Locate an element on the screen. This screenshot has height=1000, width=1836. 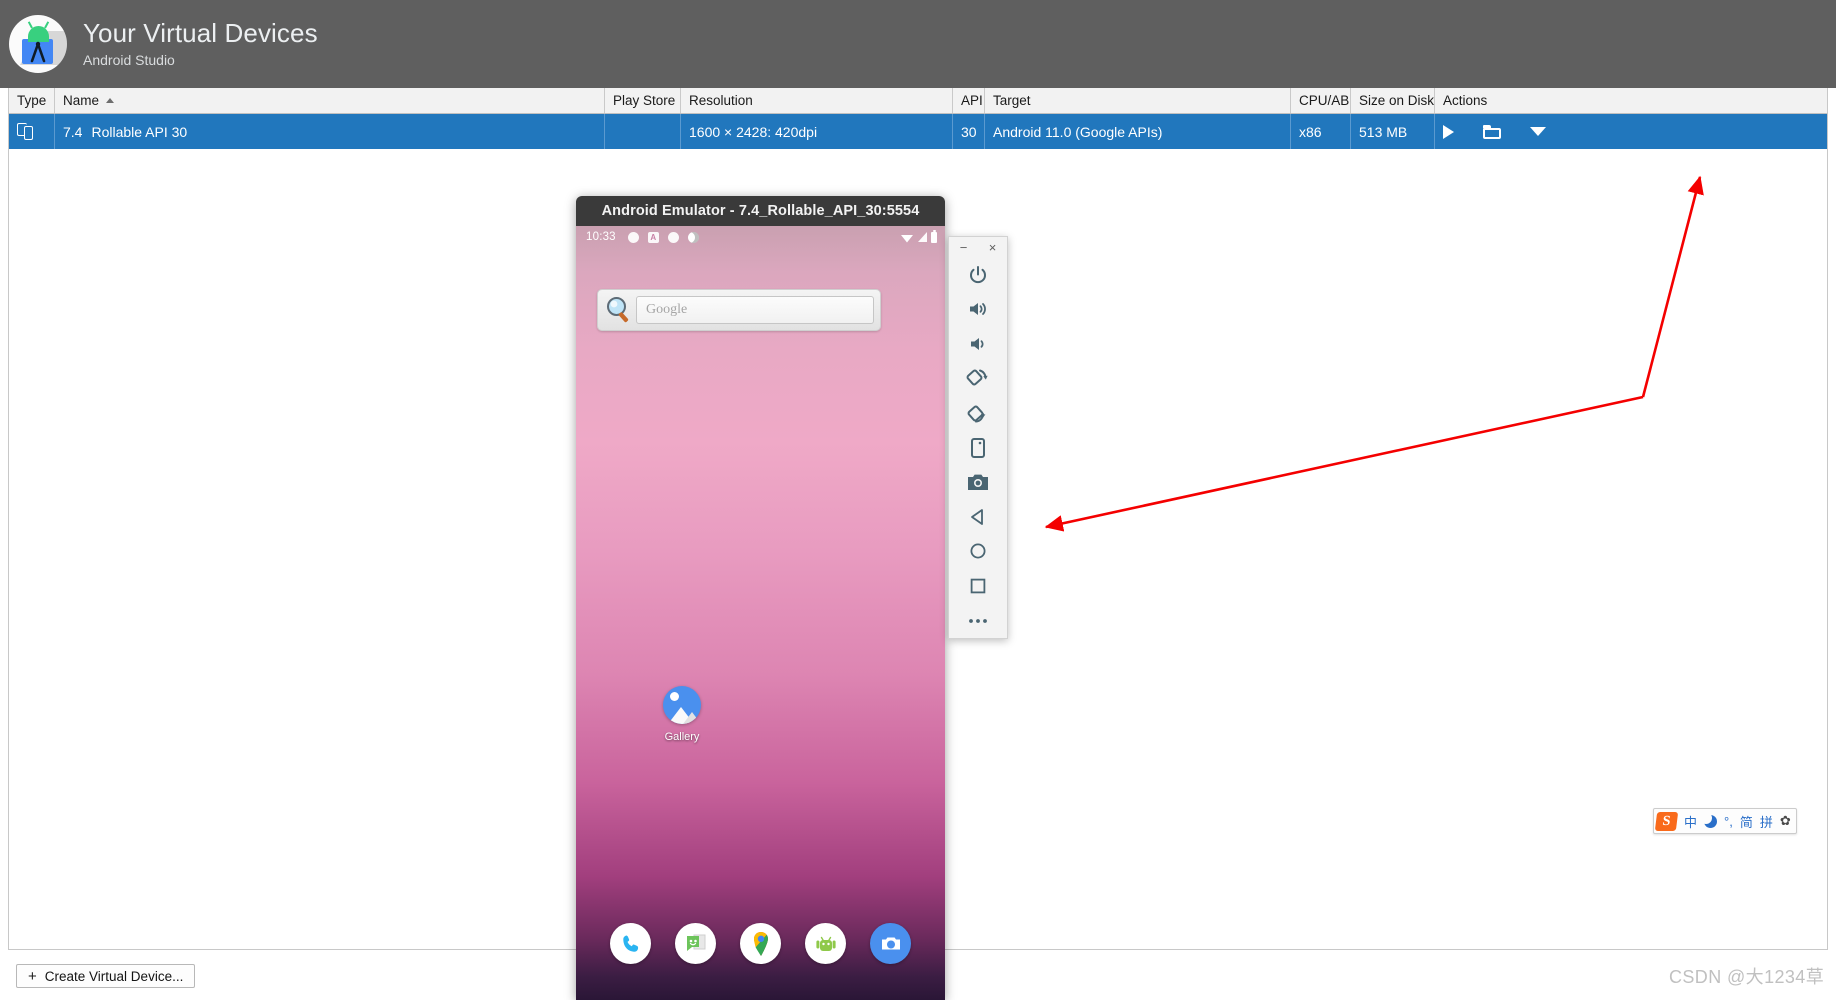
close-button: × is located at coordinates (993, 247).